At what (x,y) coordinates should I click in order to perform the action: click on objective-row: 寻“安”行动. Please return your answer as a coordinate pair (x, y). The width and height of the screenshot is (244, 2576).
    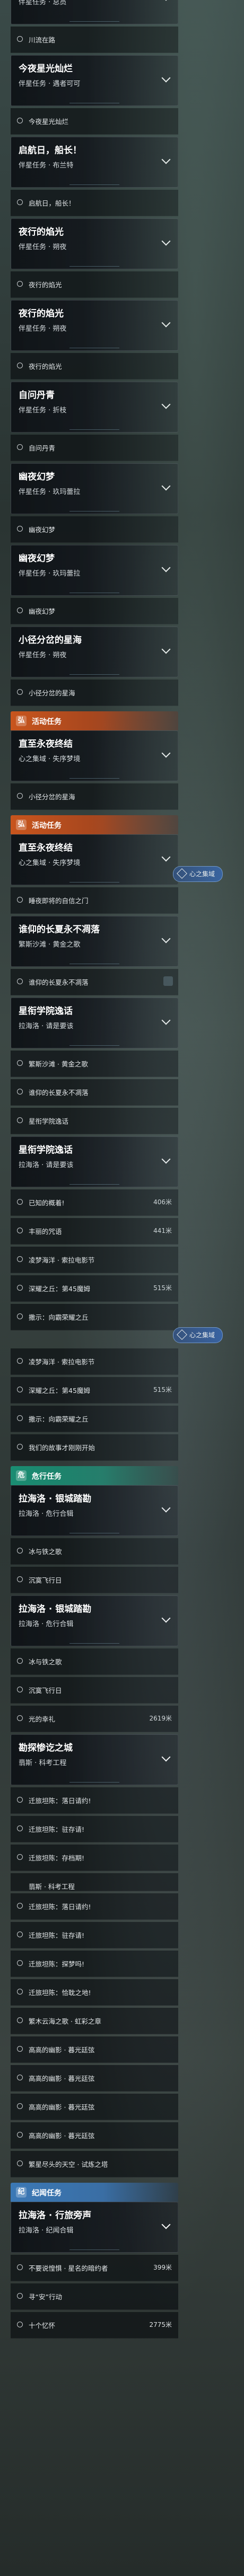
    Looking at the image, I should click on (95, 2296).